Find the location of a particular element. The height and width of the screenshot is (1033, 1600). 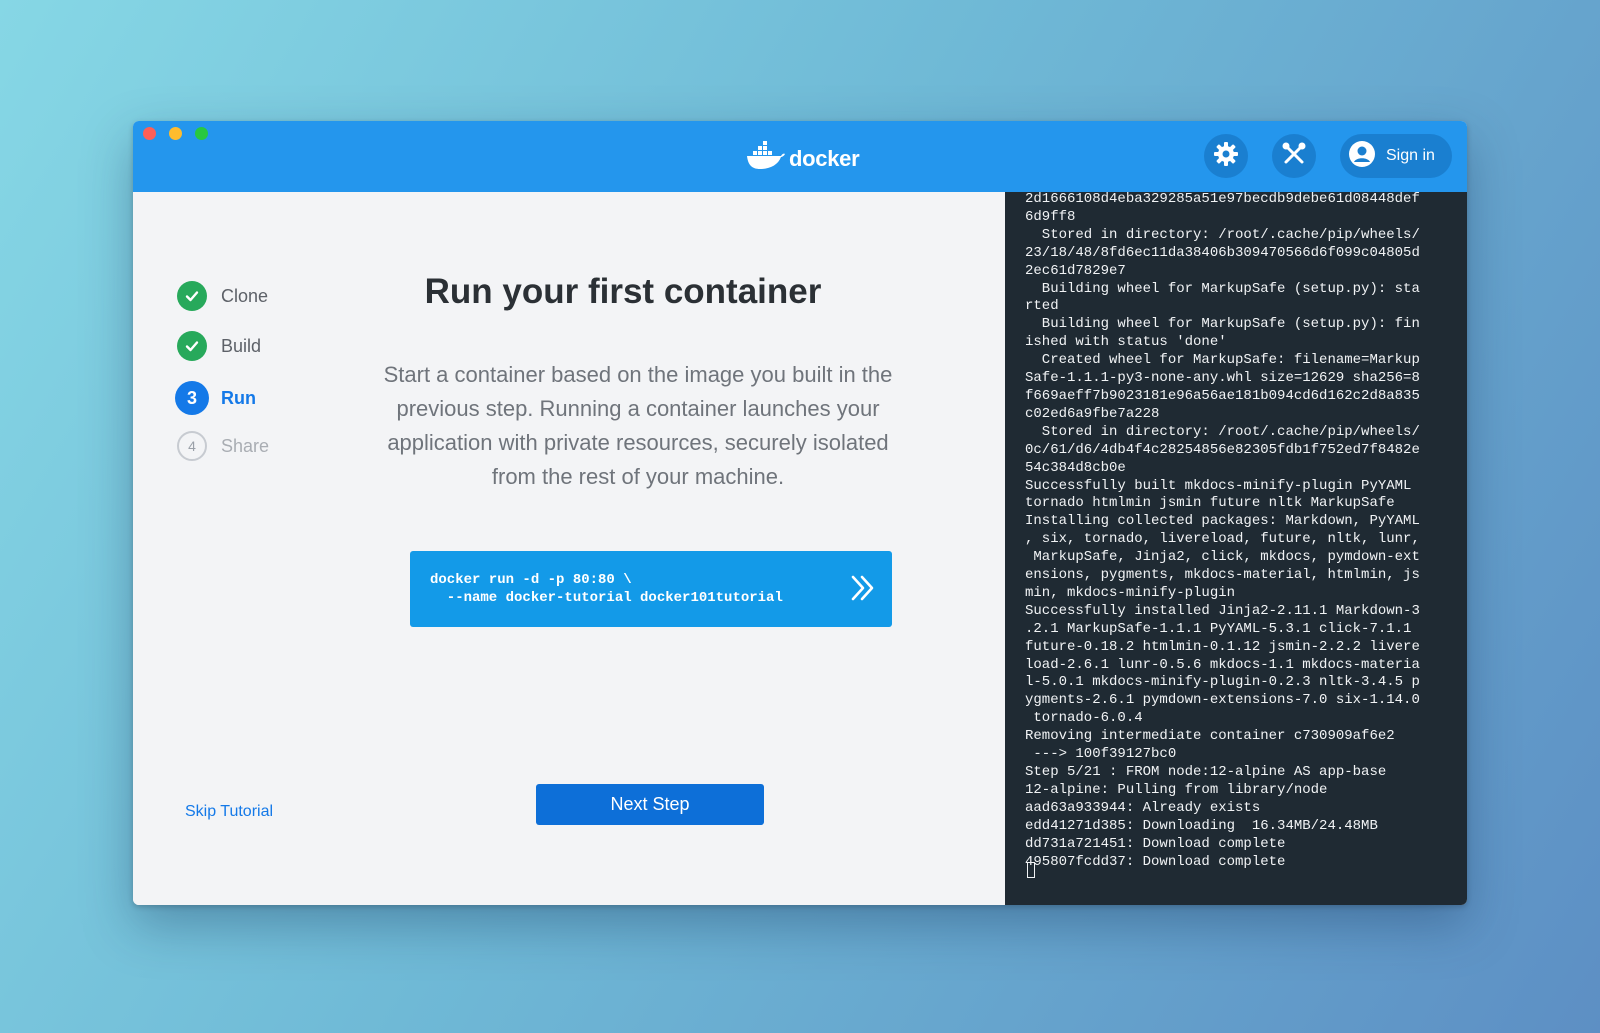

command-line: docker run -d -p 80:80 \ is located at coordinates (531, 580).